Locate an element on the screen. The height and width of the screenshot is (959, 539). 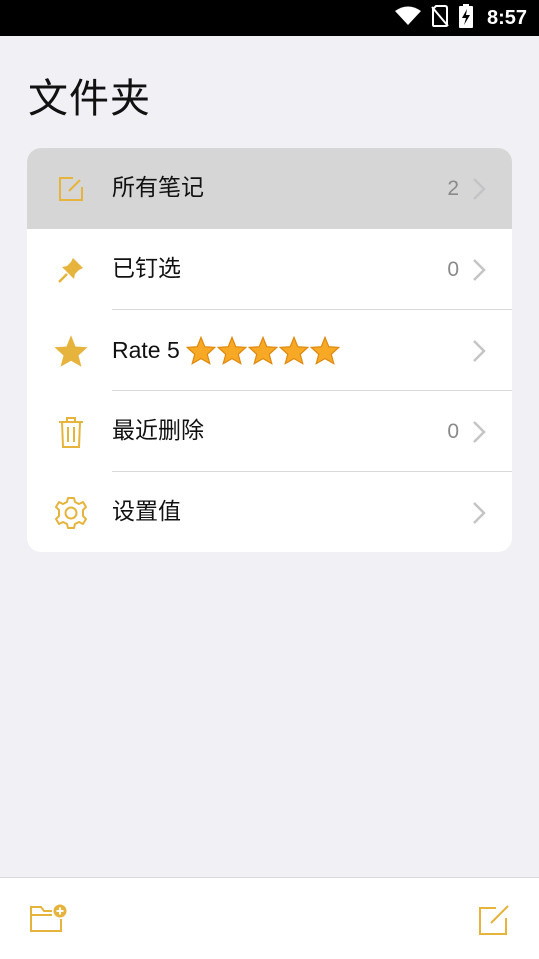
compose-icon is located at coordinates (496, 920).